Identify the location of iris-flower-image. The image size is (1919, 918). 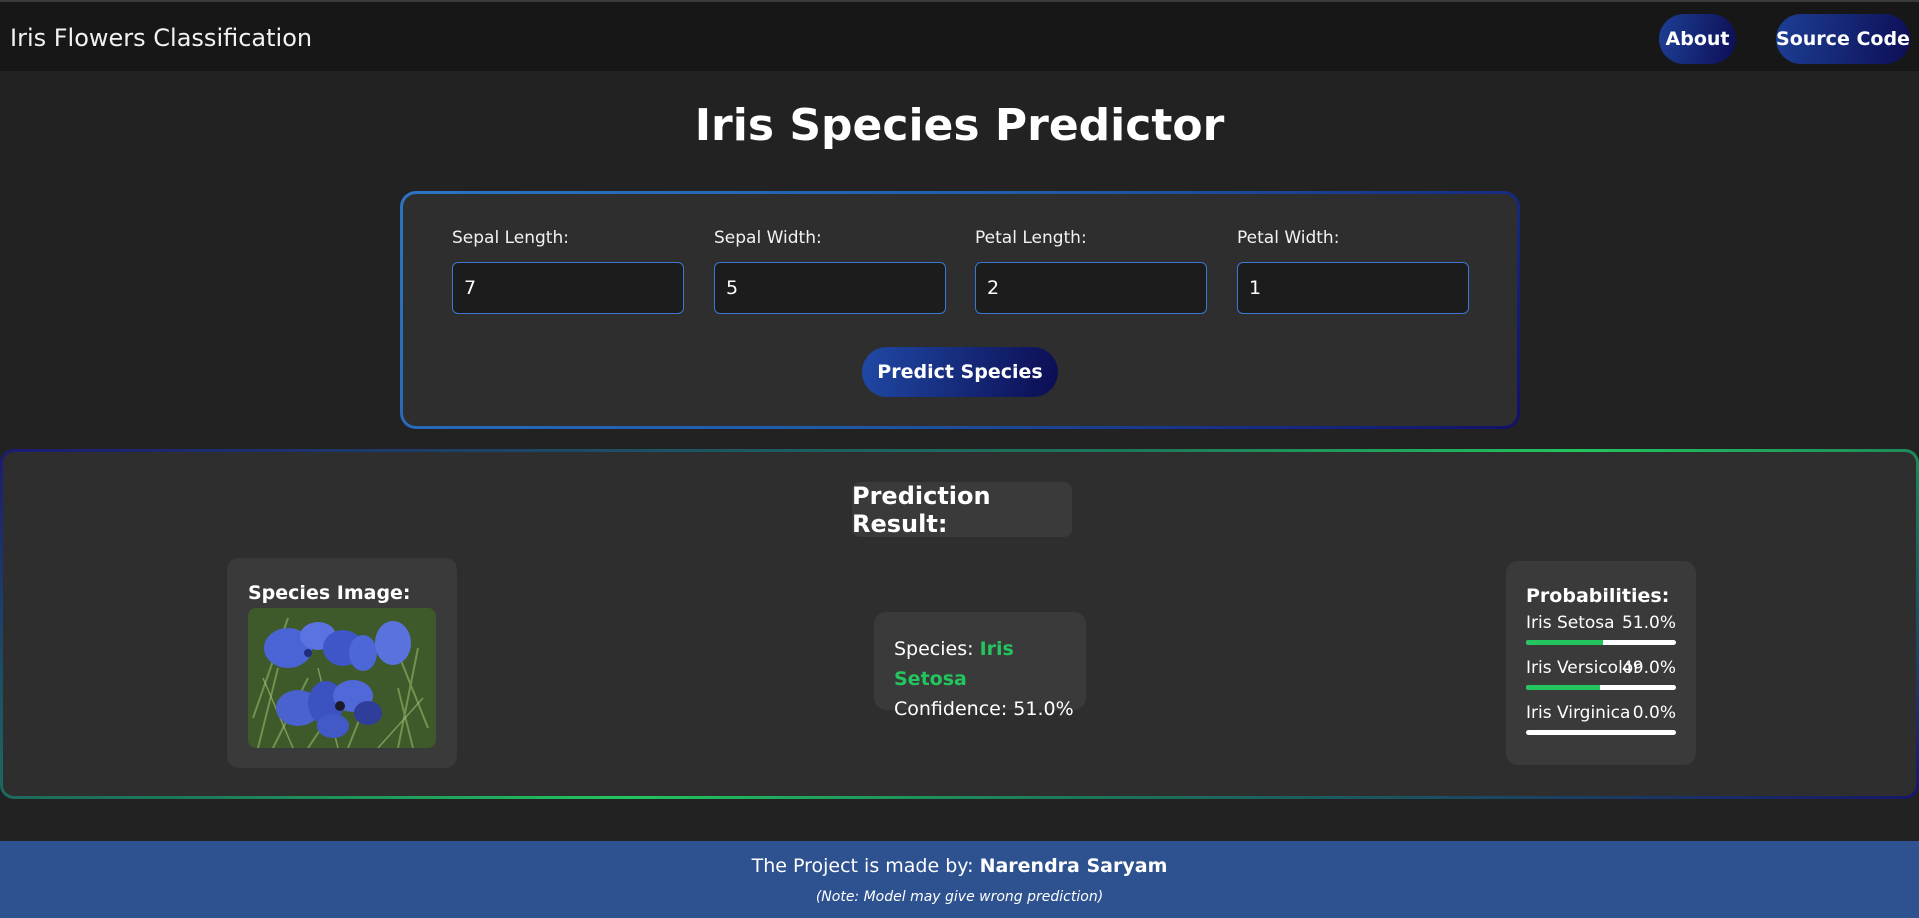
(342, 678).